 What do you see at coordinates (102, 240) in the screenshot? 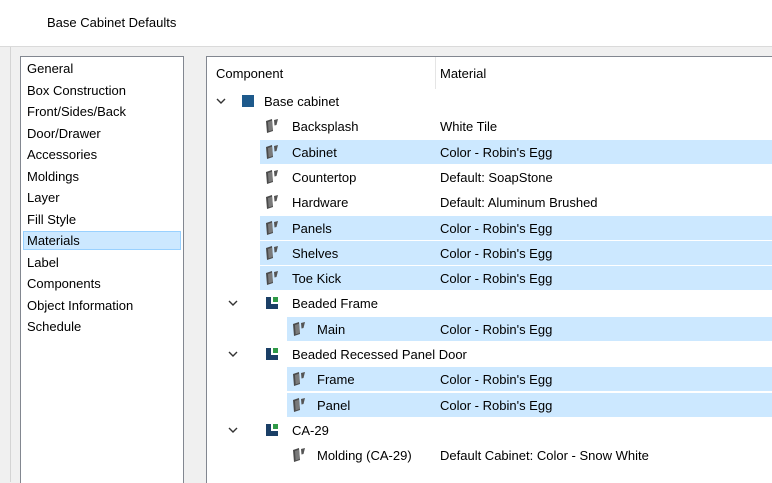
I see `nav-item-materials: Materials` at bounding box center [102, 240].